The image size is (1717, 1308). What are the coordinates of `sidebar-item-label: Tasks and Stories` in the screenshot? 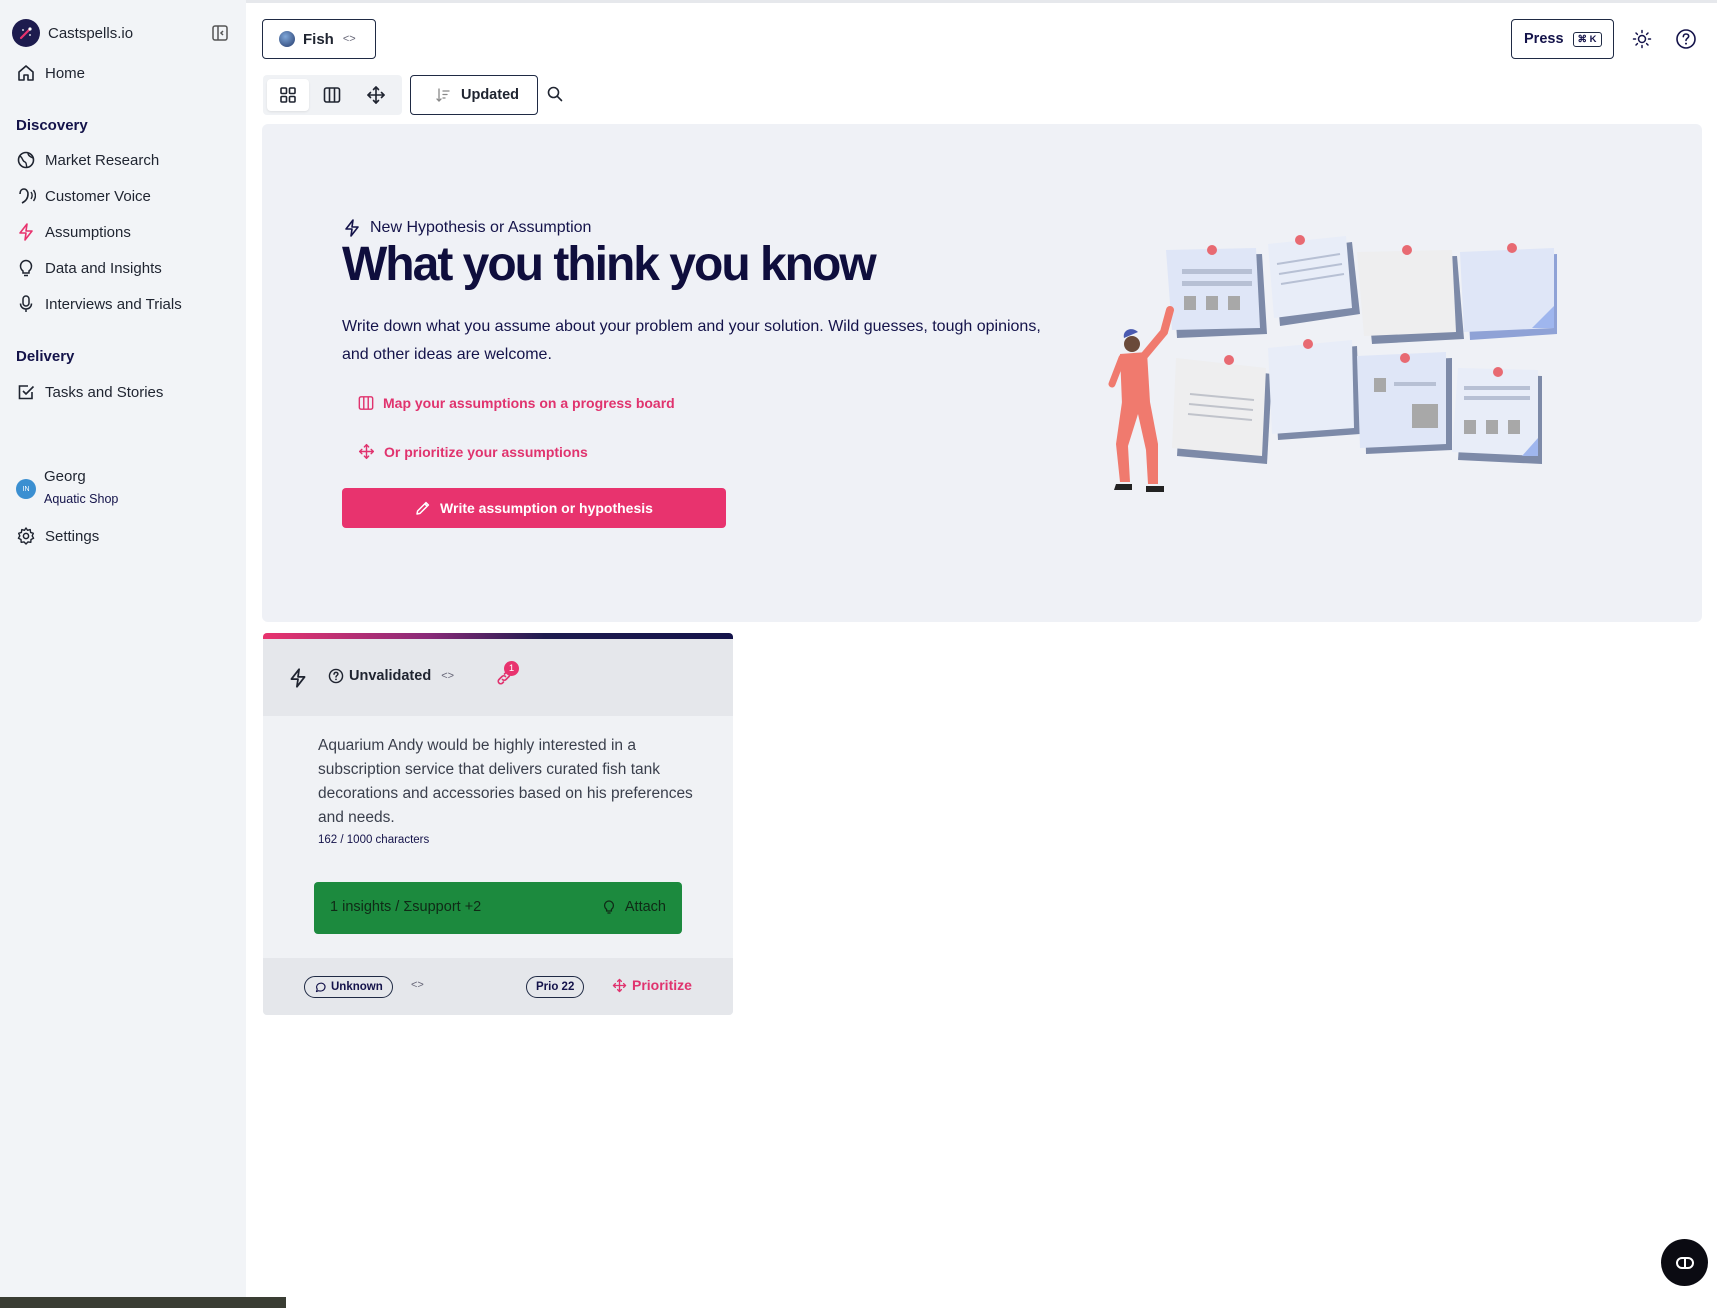 It's located at (104, 392).